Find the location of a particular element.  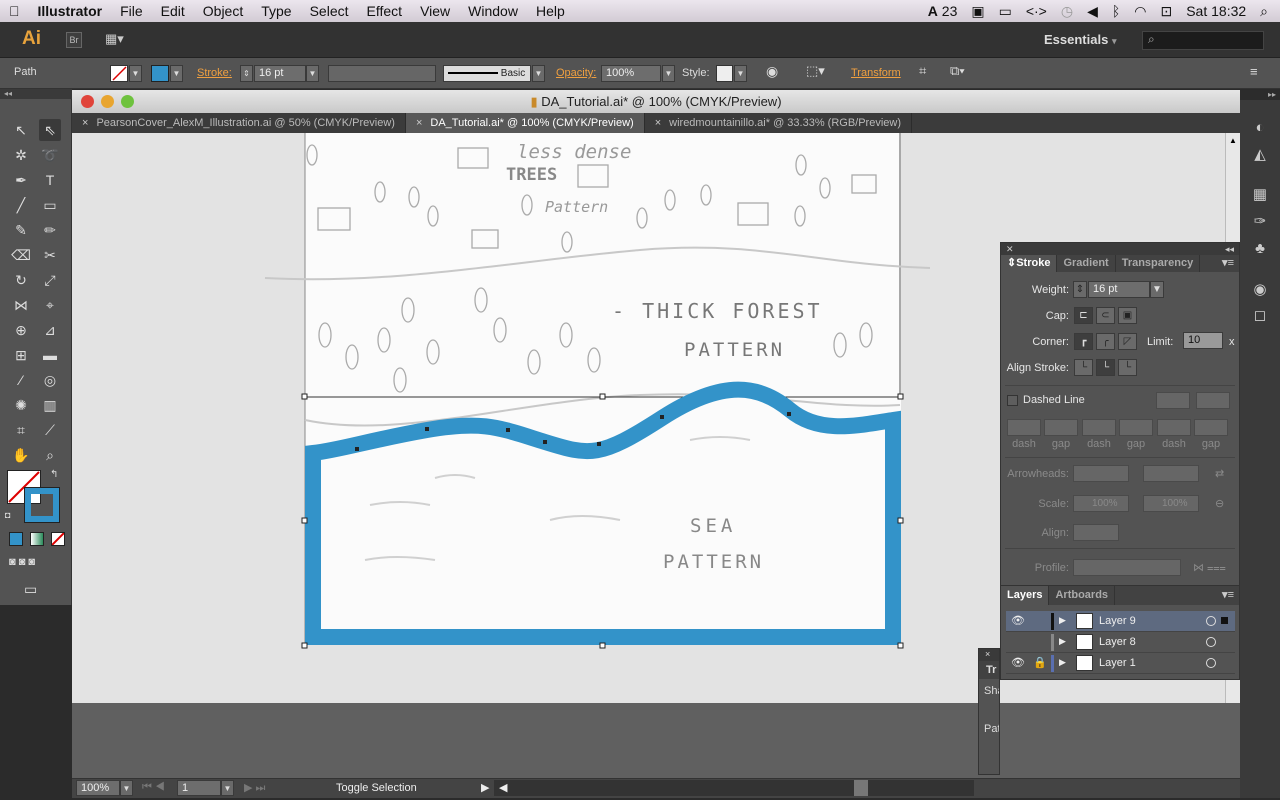

align-to-icon: ⬚▾ is located at coordinates (815, 71).